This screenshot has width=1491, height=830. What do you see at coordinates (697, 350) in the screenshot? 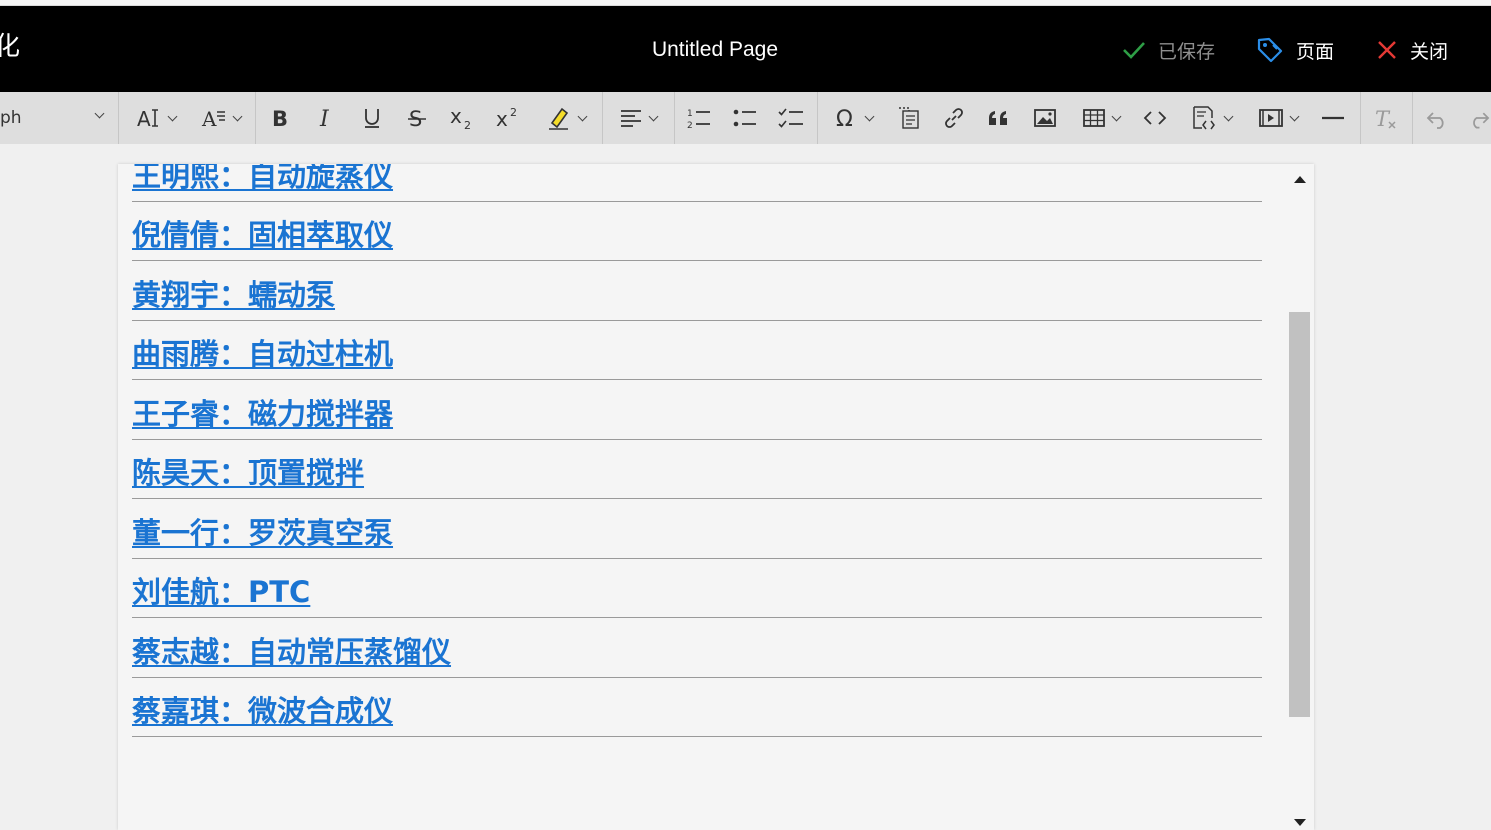
I see `list-item: 曲雨腾：自动过柱机` at bounding box center [697, 350].